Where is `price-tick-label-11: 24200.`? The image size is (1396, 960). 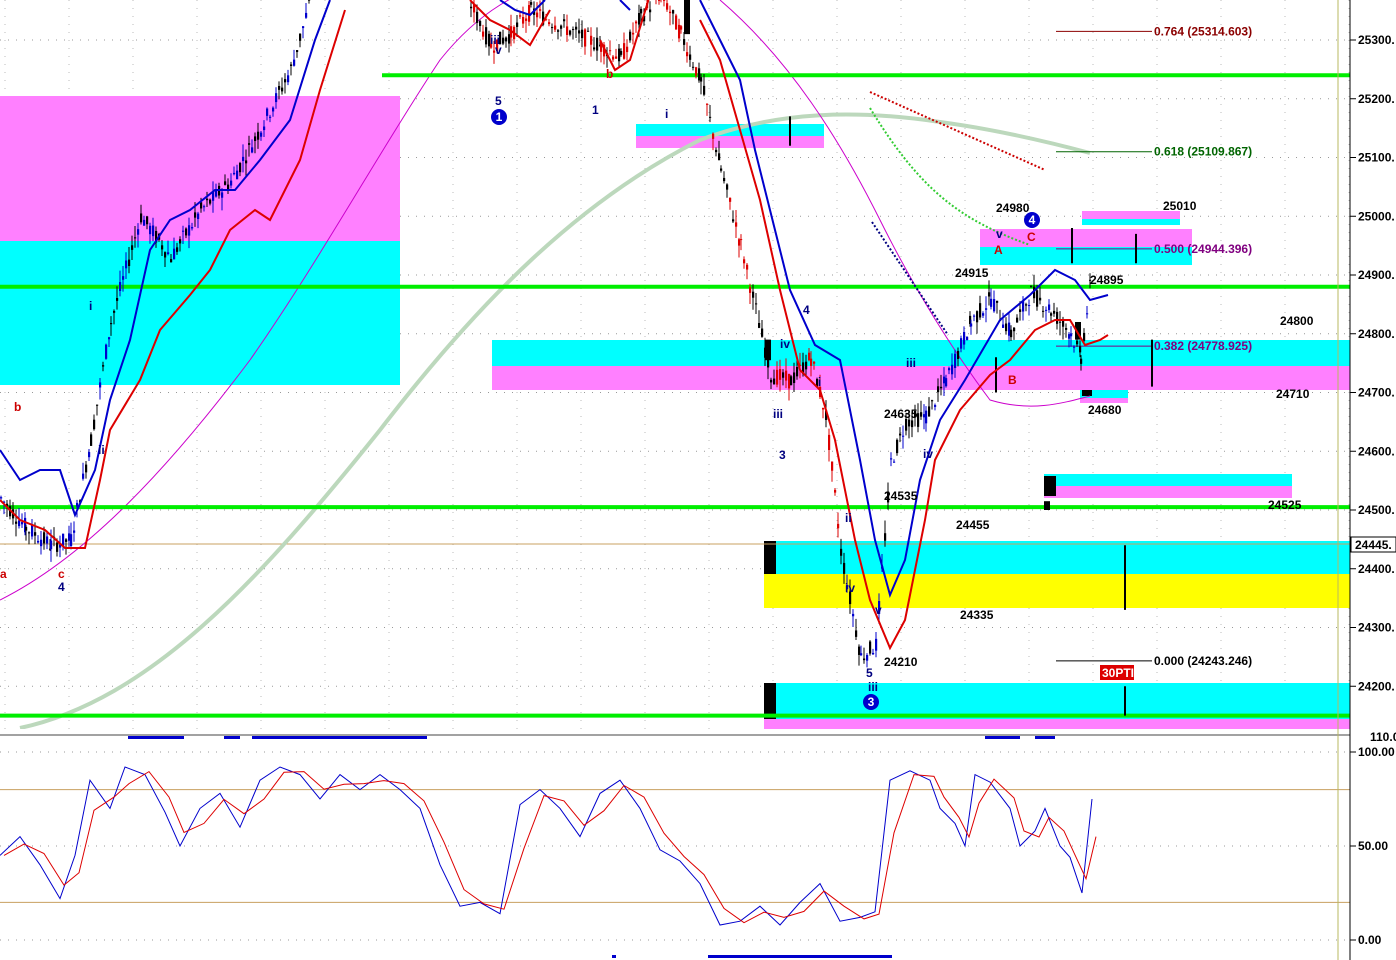 price-tick-label-11: 24200. is located at coordinates (1376, 686).